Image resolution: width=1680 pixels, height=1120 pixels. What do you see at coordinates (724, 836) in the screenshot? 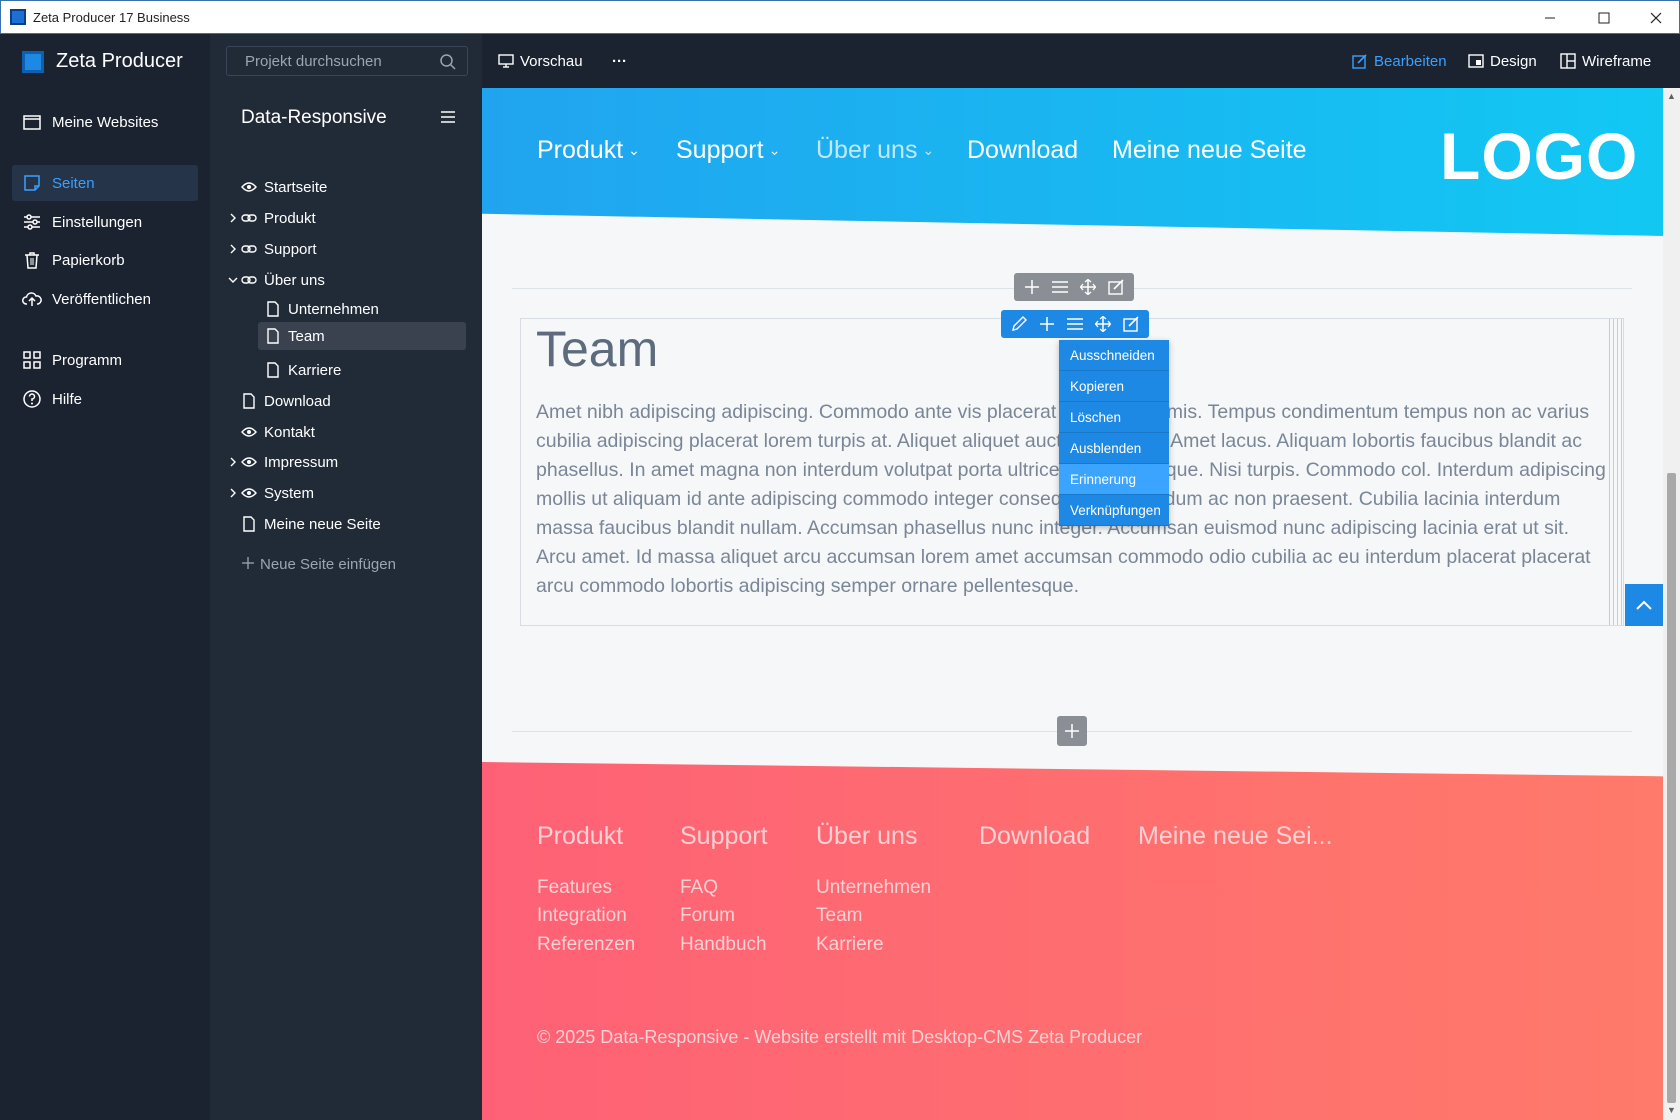
I see `footer-col-title: Support` at bounding box center [724, 836].